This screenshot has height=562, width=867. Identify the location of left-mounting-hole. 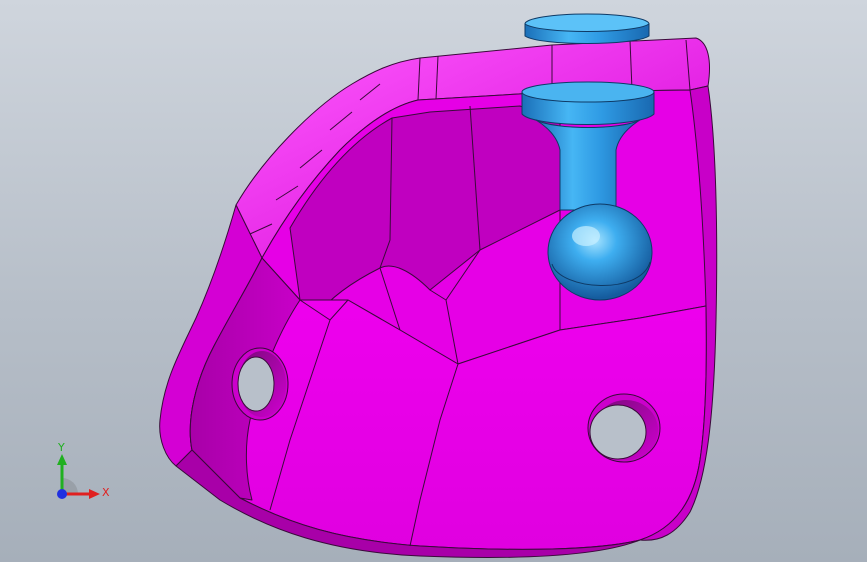
(260, 384).